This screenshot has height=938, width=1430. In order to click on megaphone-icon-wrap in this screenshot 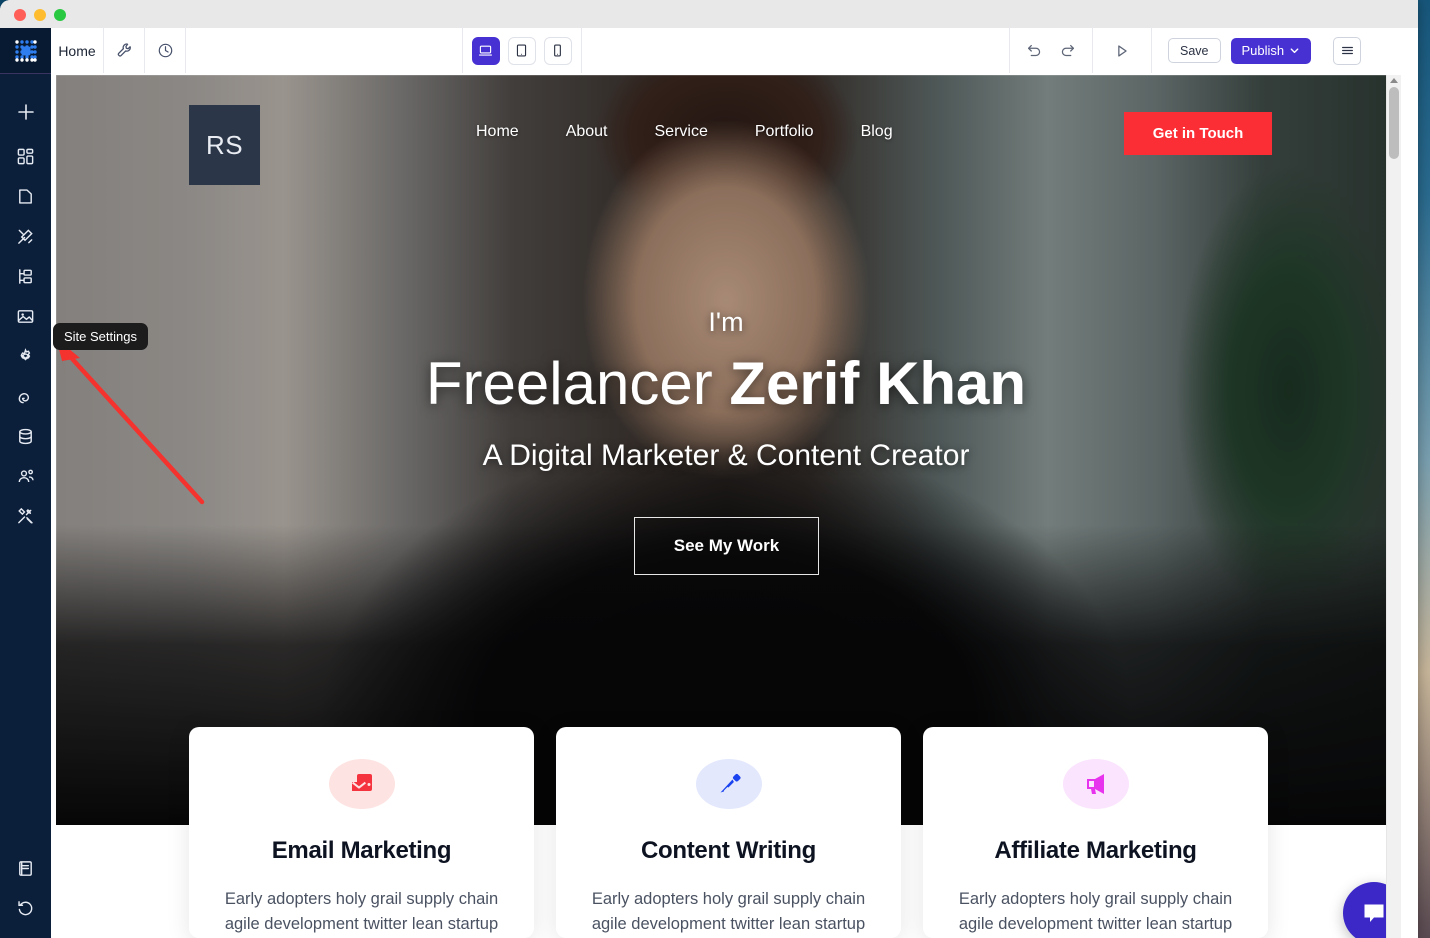, I will do `click(1095, 784)`.